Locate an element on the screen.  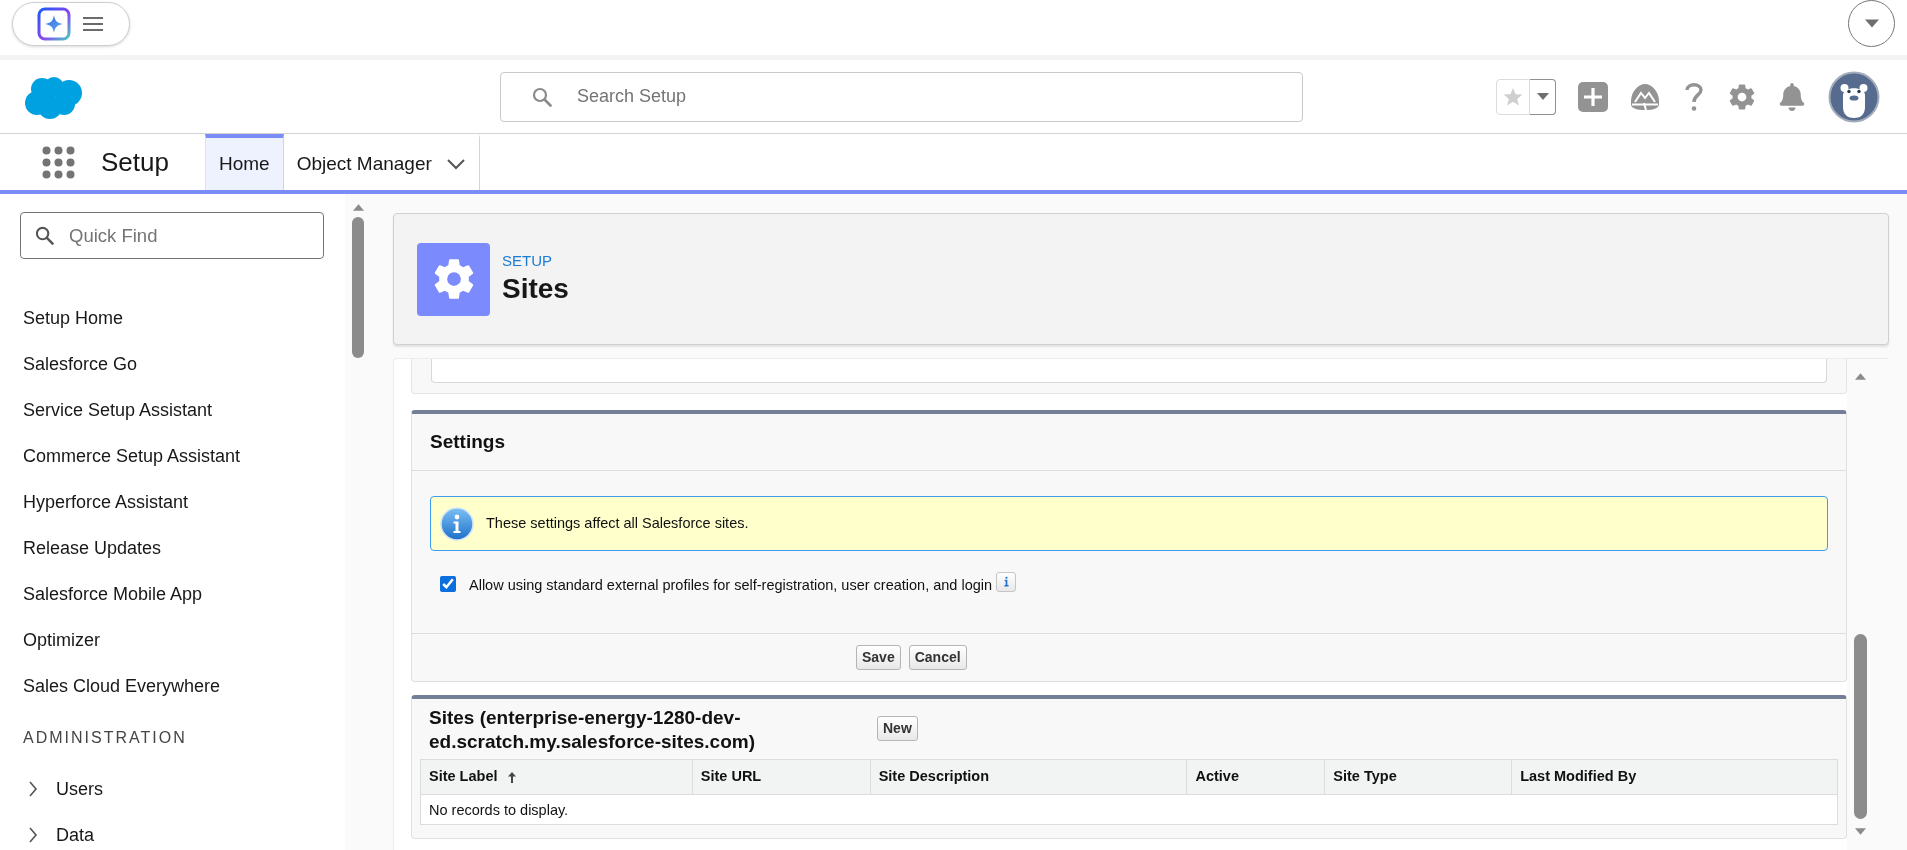
checkbox is located at coordinates (448, 584).